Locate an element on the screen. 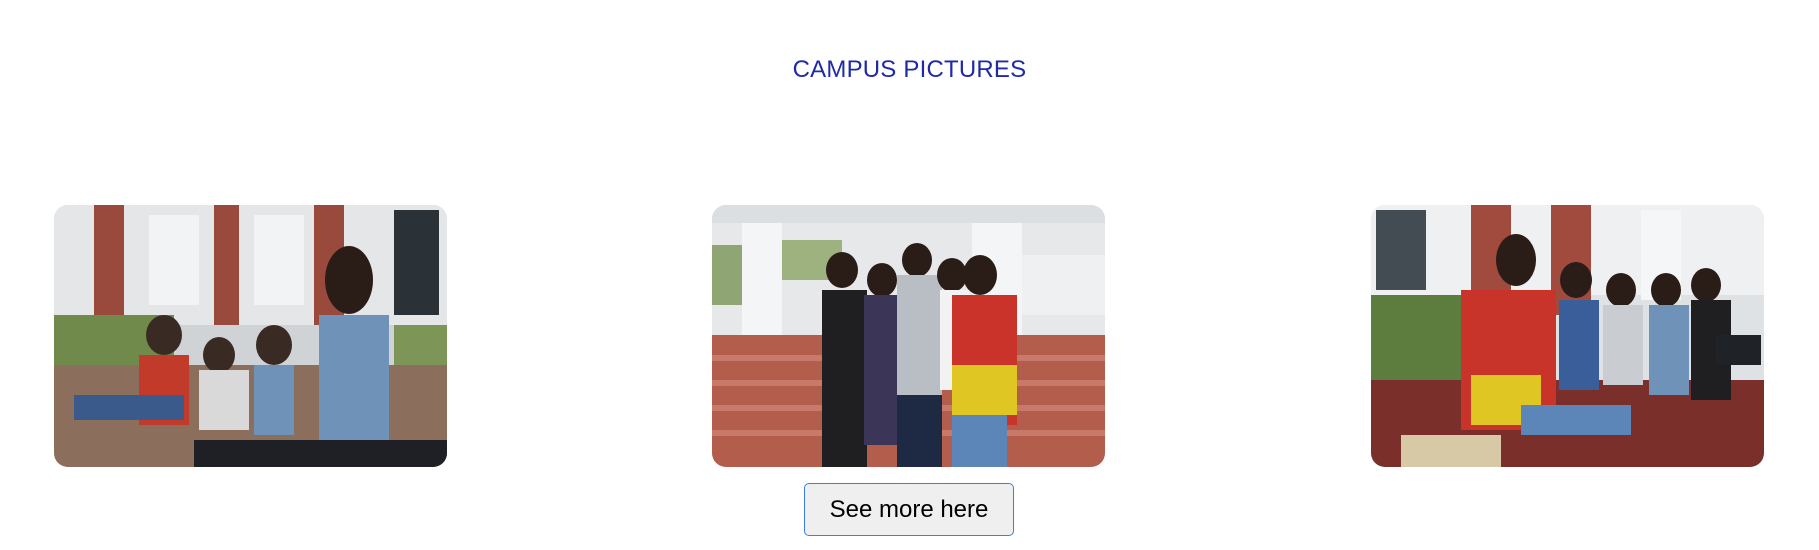 The height and width of the screenshot is (550, 1819). campus-photo-2-image is located at coordinates (908, 336).